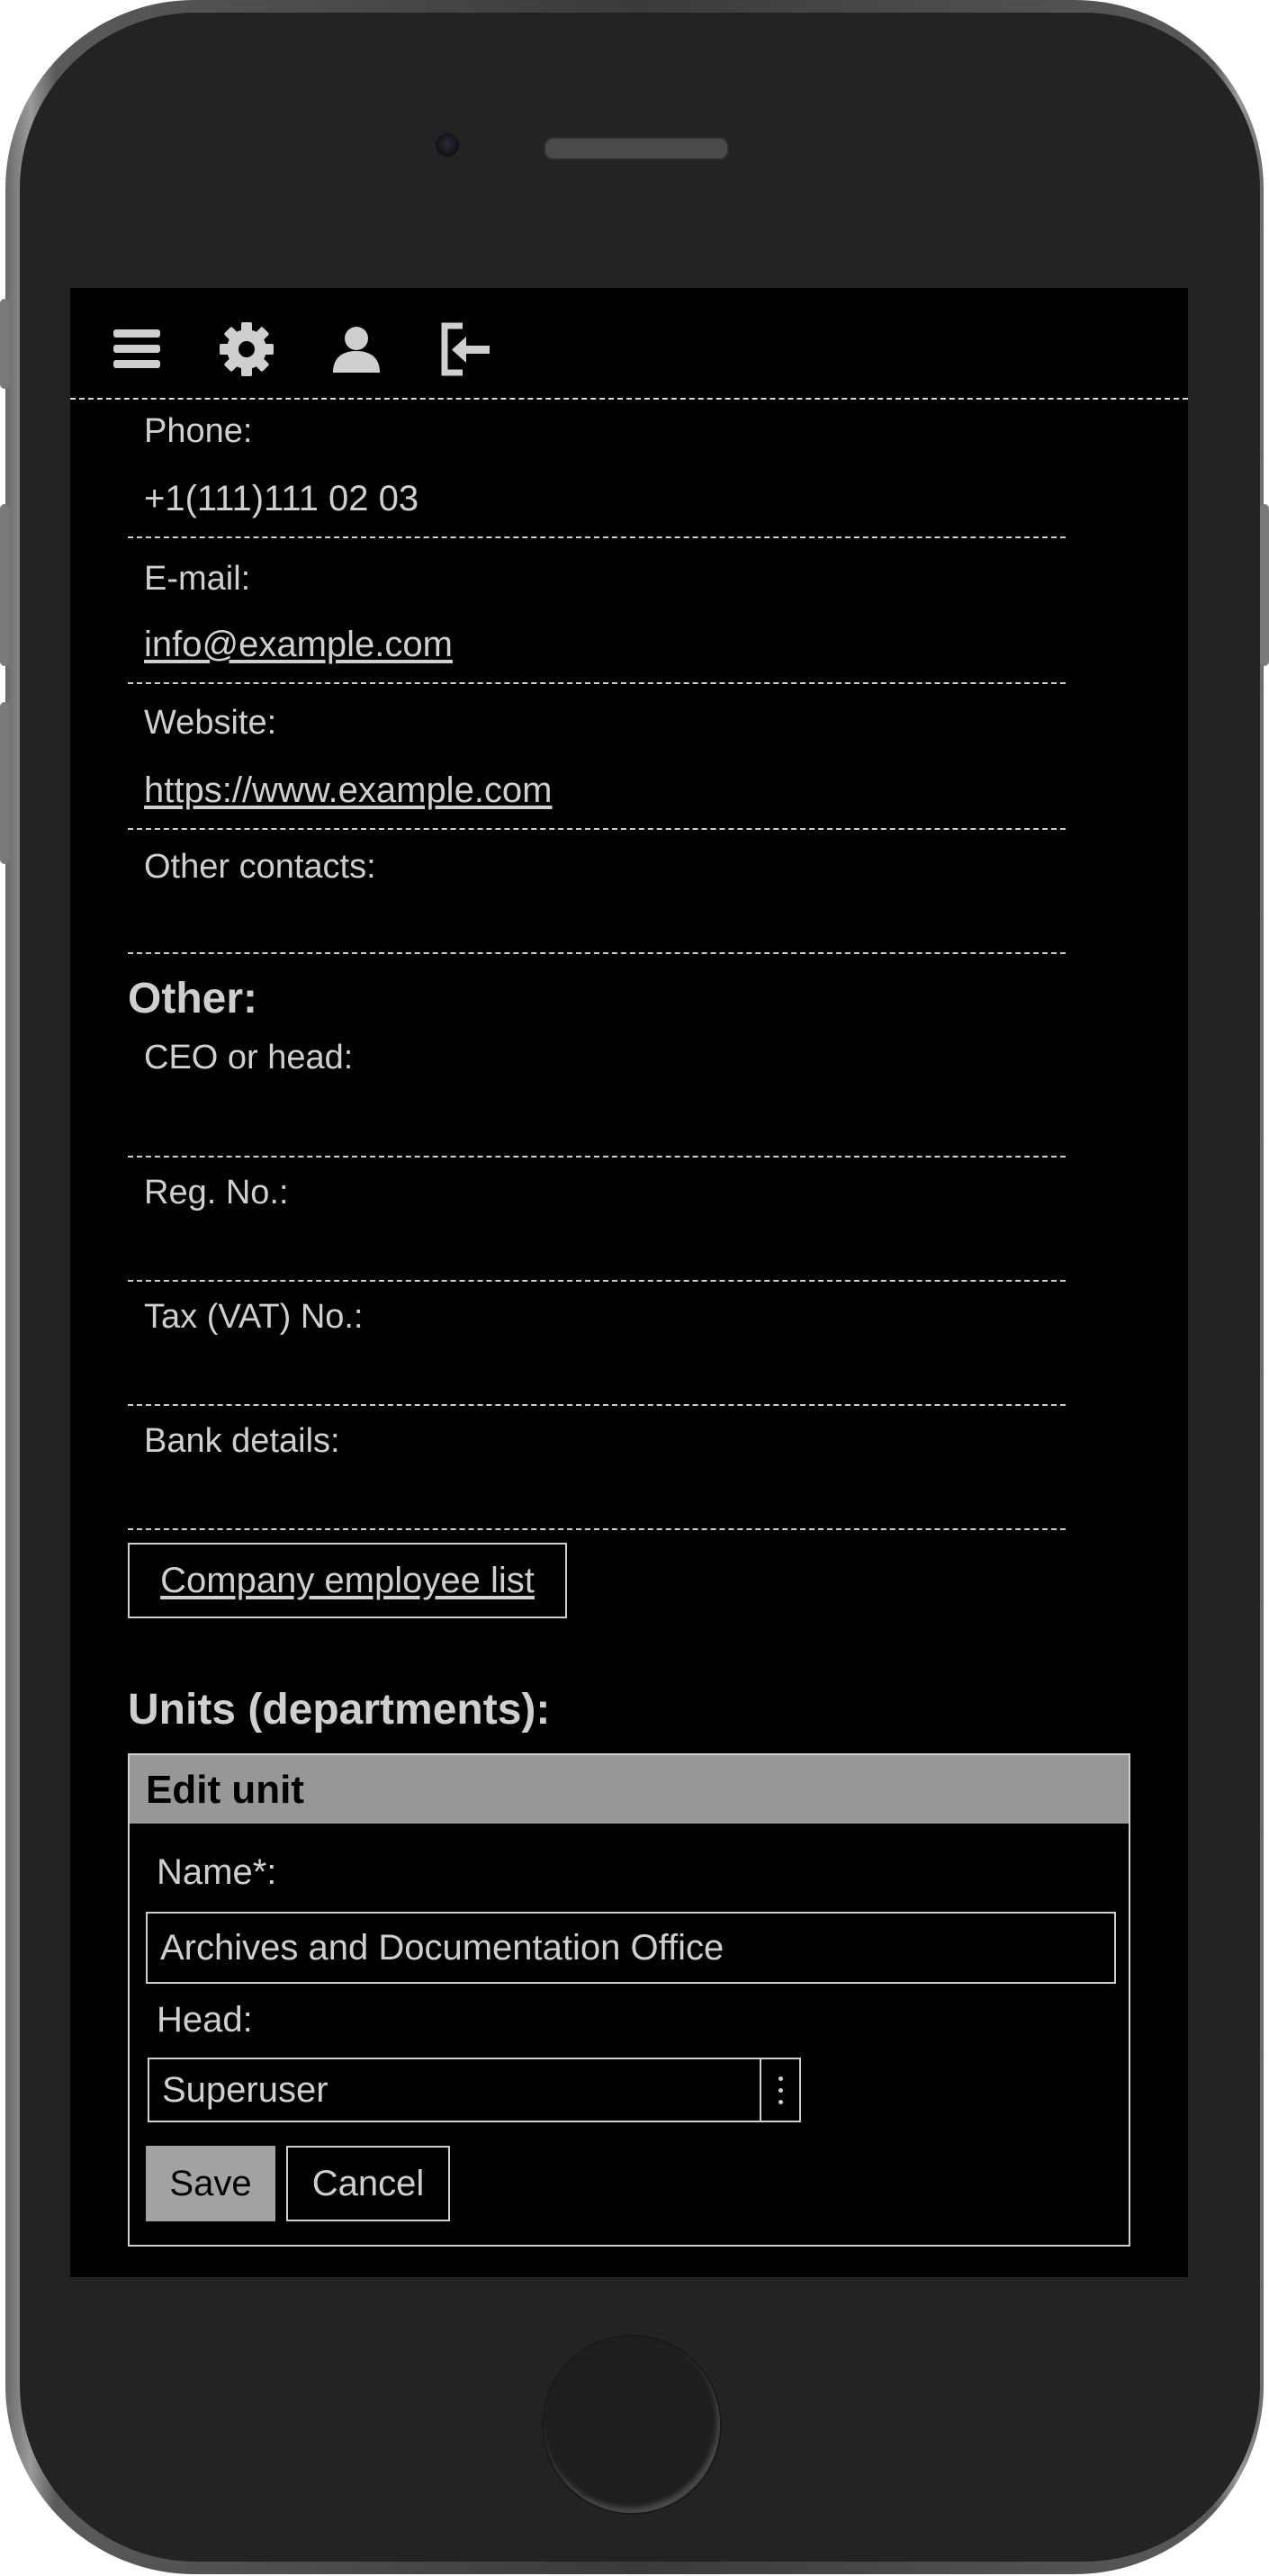 The image size is (1269, 2576). What do you see at coordinates (242, 1441) in the screenshot?
I see `bank-details-label: Bank details:` at bounding box center [242, 1441].